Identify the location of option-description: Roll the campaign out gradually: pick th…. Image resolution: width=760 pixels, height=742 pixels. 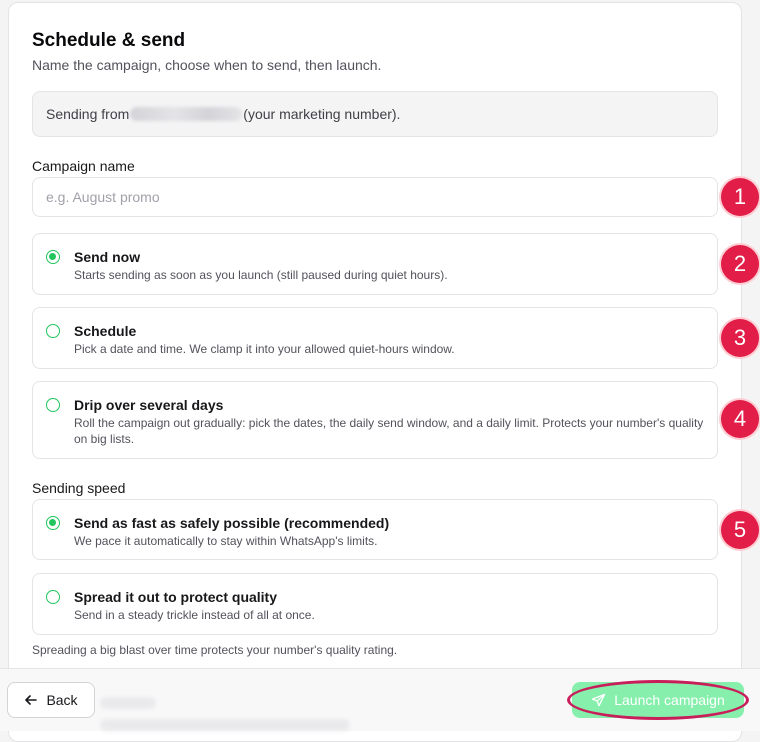
(389, 431).